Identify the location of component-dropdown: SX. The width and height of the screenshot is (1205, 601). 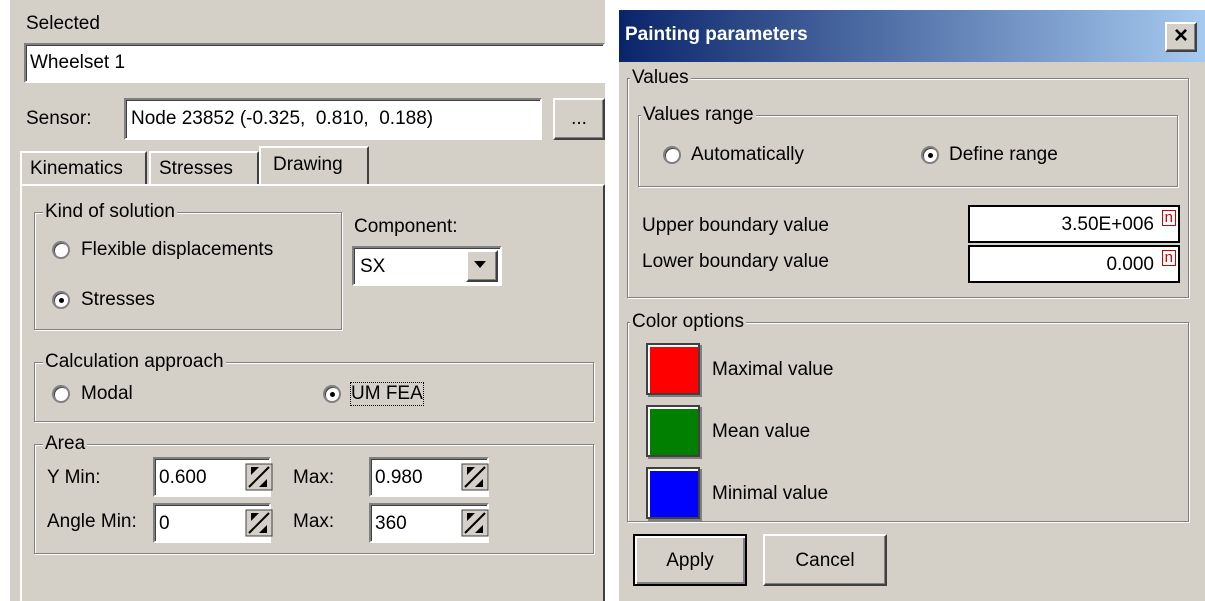
(427, 266).